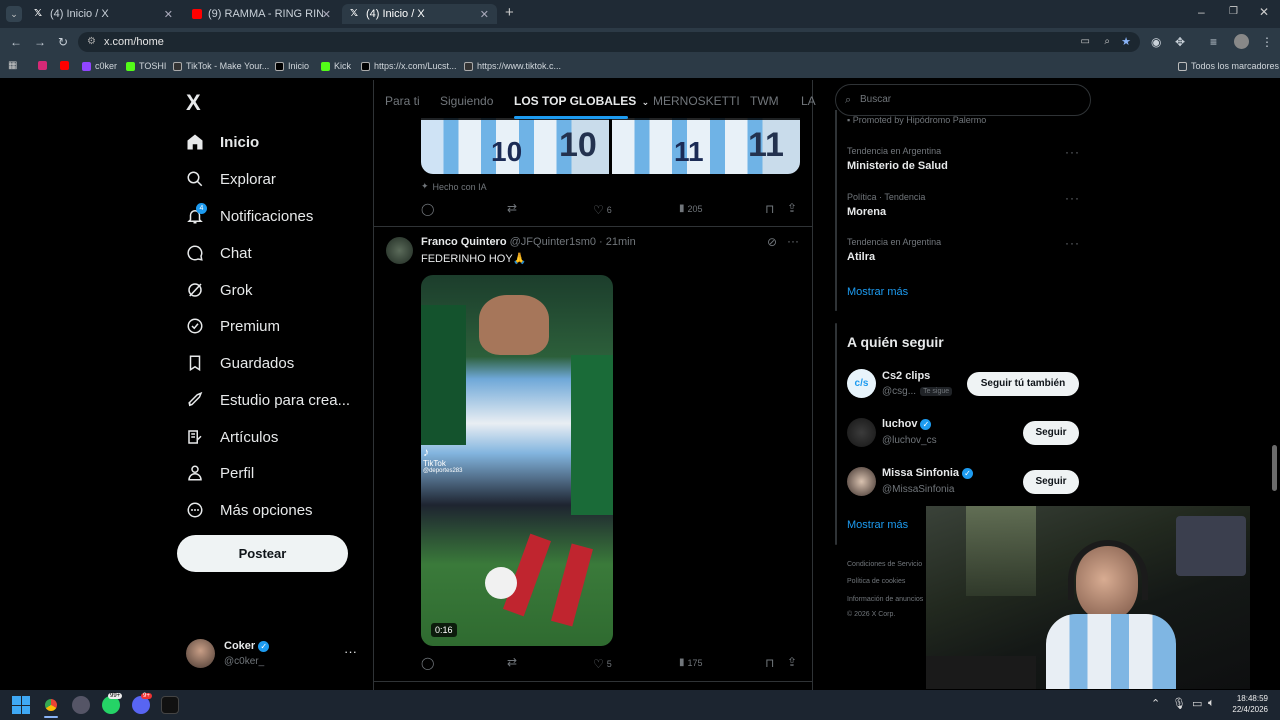 The height and width of the screenshot is (720, 1280). Describe the element at coordinates (466, 101) in the screenshot. I see `tab-siguiendo: Siguiendo` at that location.